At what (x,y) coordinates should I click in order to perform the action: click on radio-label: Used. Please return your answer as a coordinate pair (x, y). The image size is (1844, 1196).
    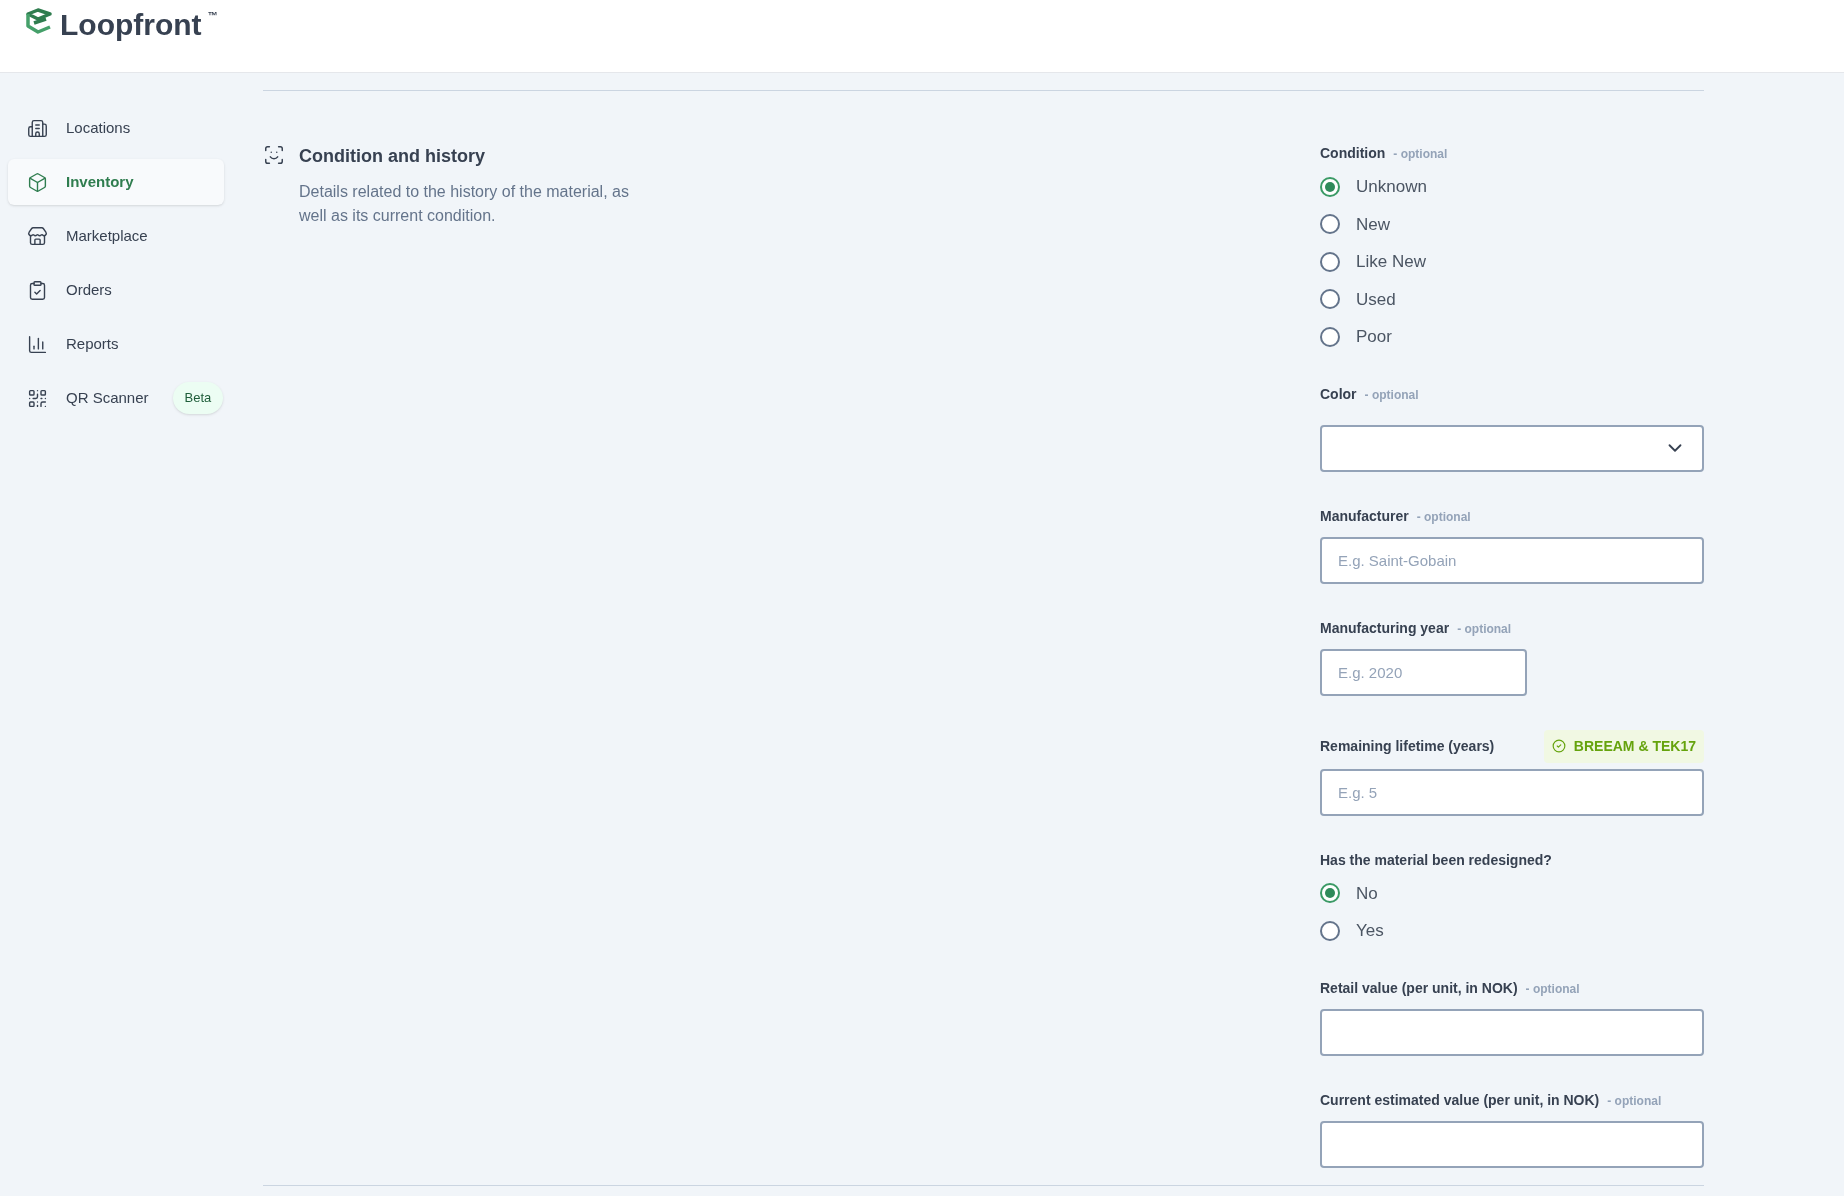
    Looking at the image, I should click on (1376, 299).